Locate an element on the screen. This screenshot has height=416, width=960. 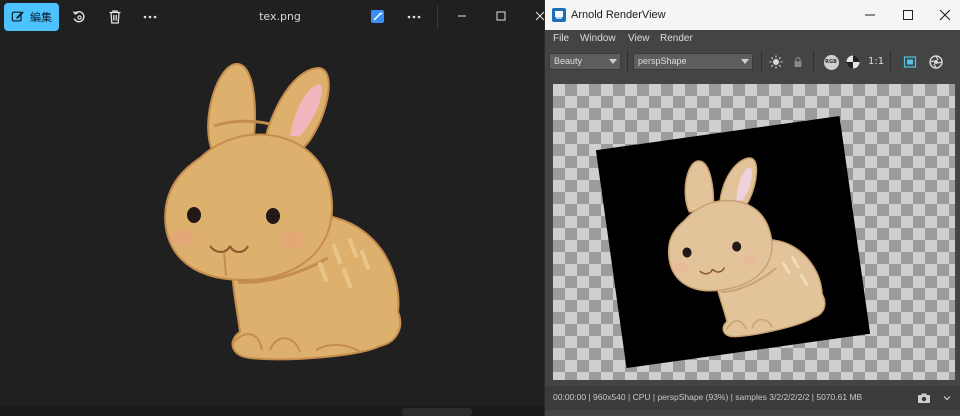
menu-file: File is located at coordinates (561, 38).